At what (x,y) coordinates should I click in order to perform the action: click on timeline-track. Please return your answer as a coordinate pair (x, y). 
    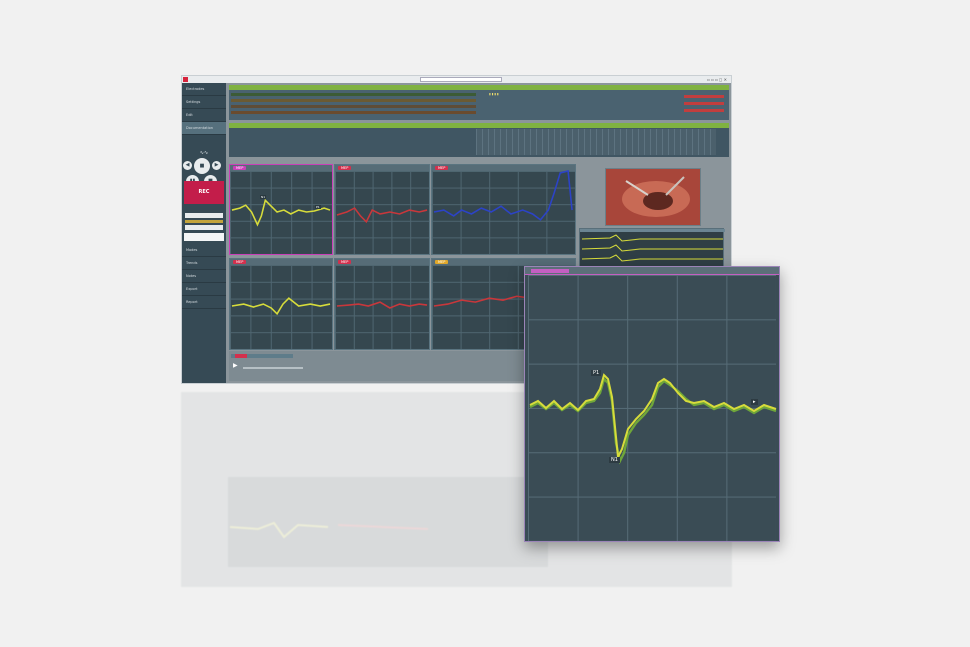
    Looking at the image, I should click on (273, 368).